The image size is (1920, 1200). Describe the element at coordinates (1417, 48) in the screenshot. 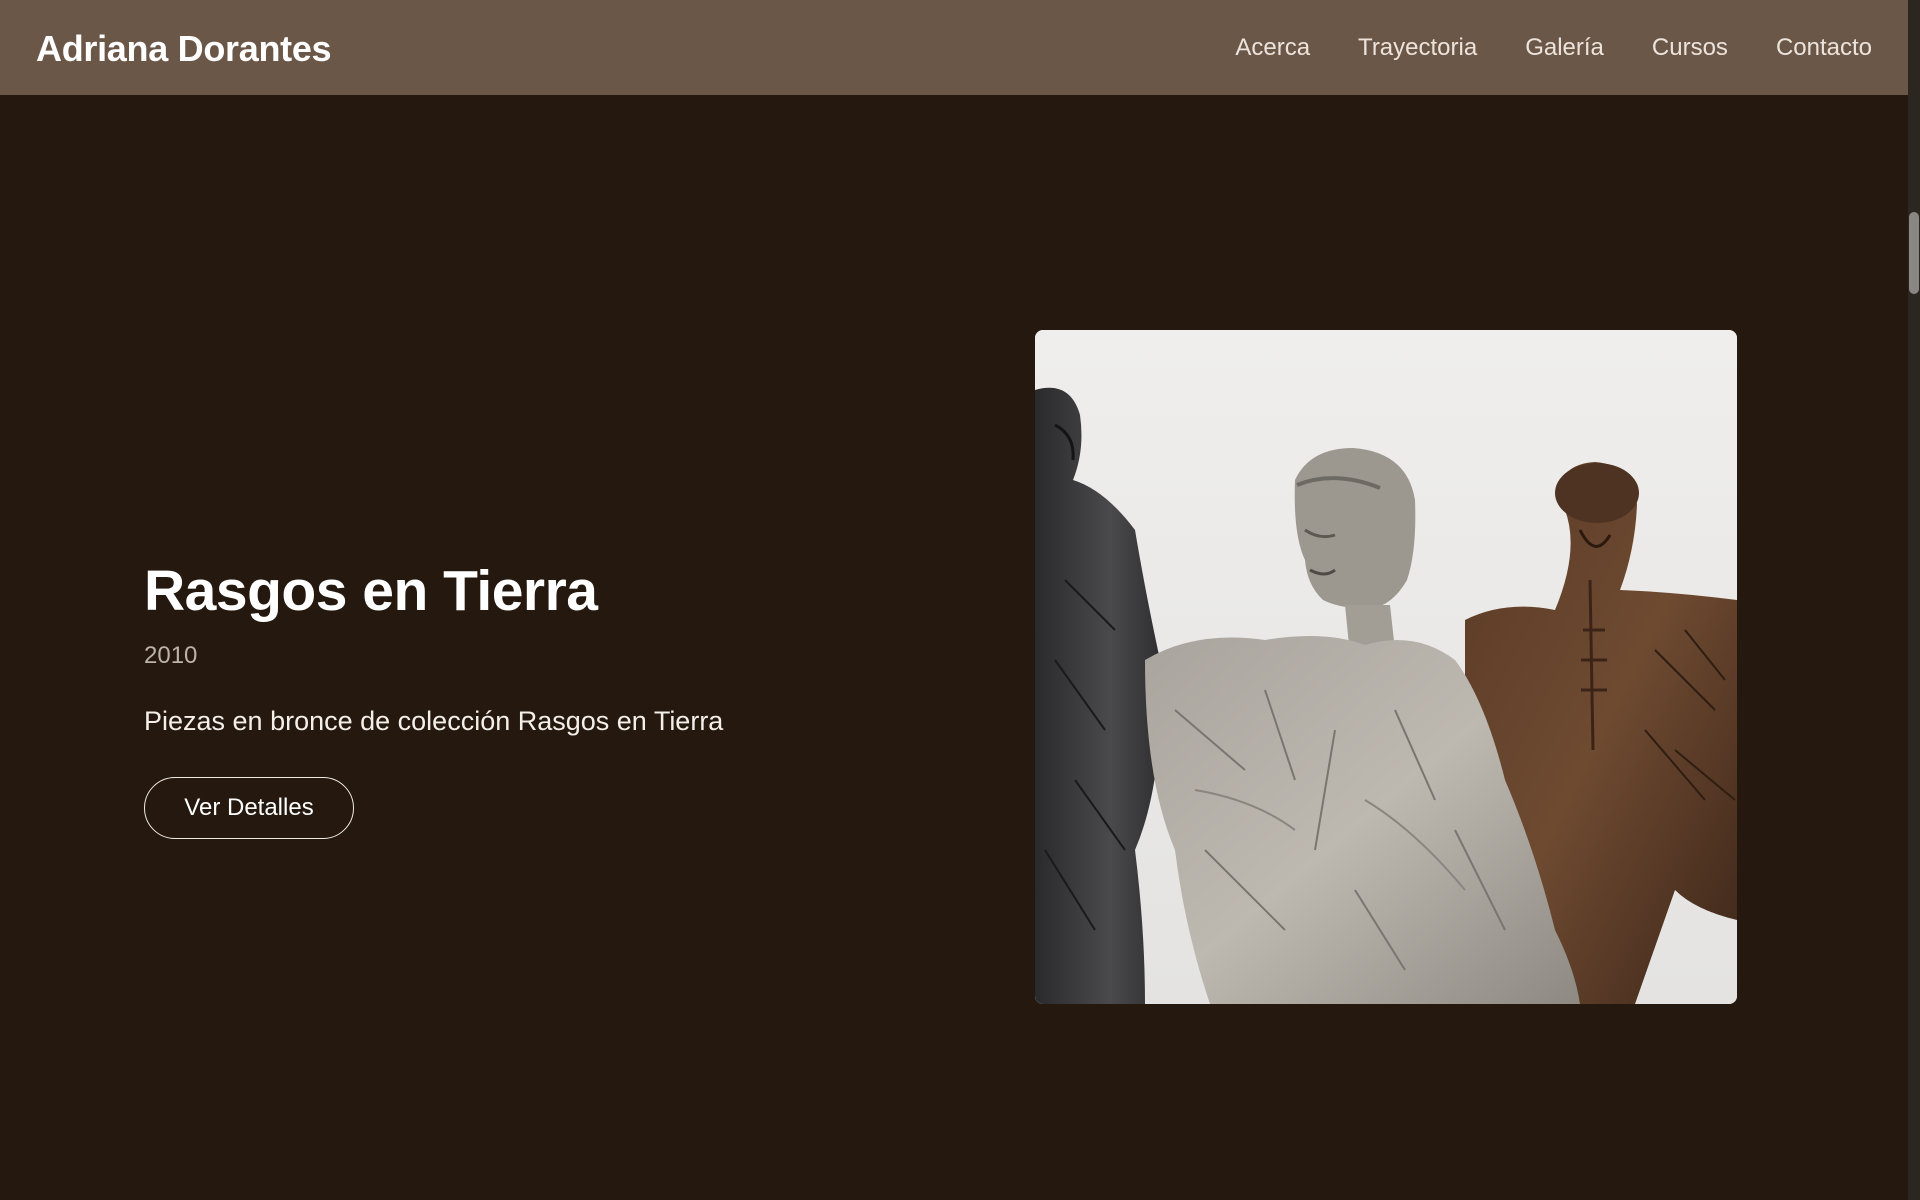

I see `nav-link-trayectoria: Trayectoria` at that location.